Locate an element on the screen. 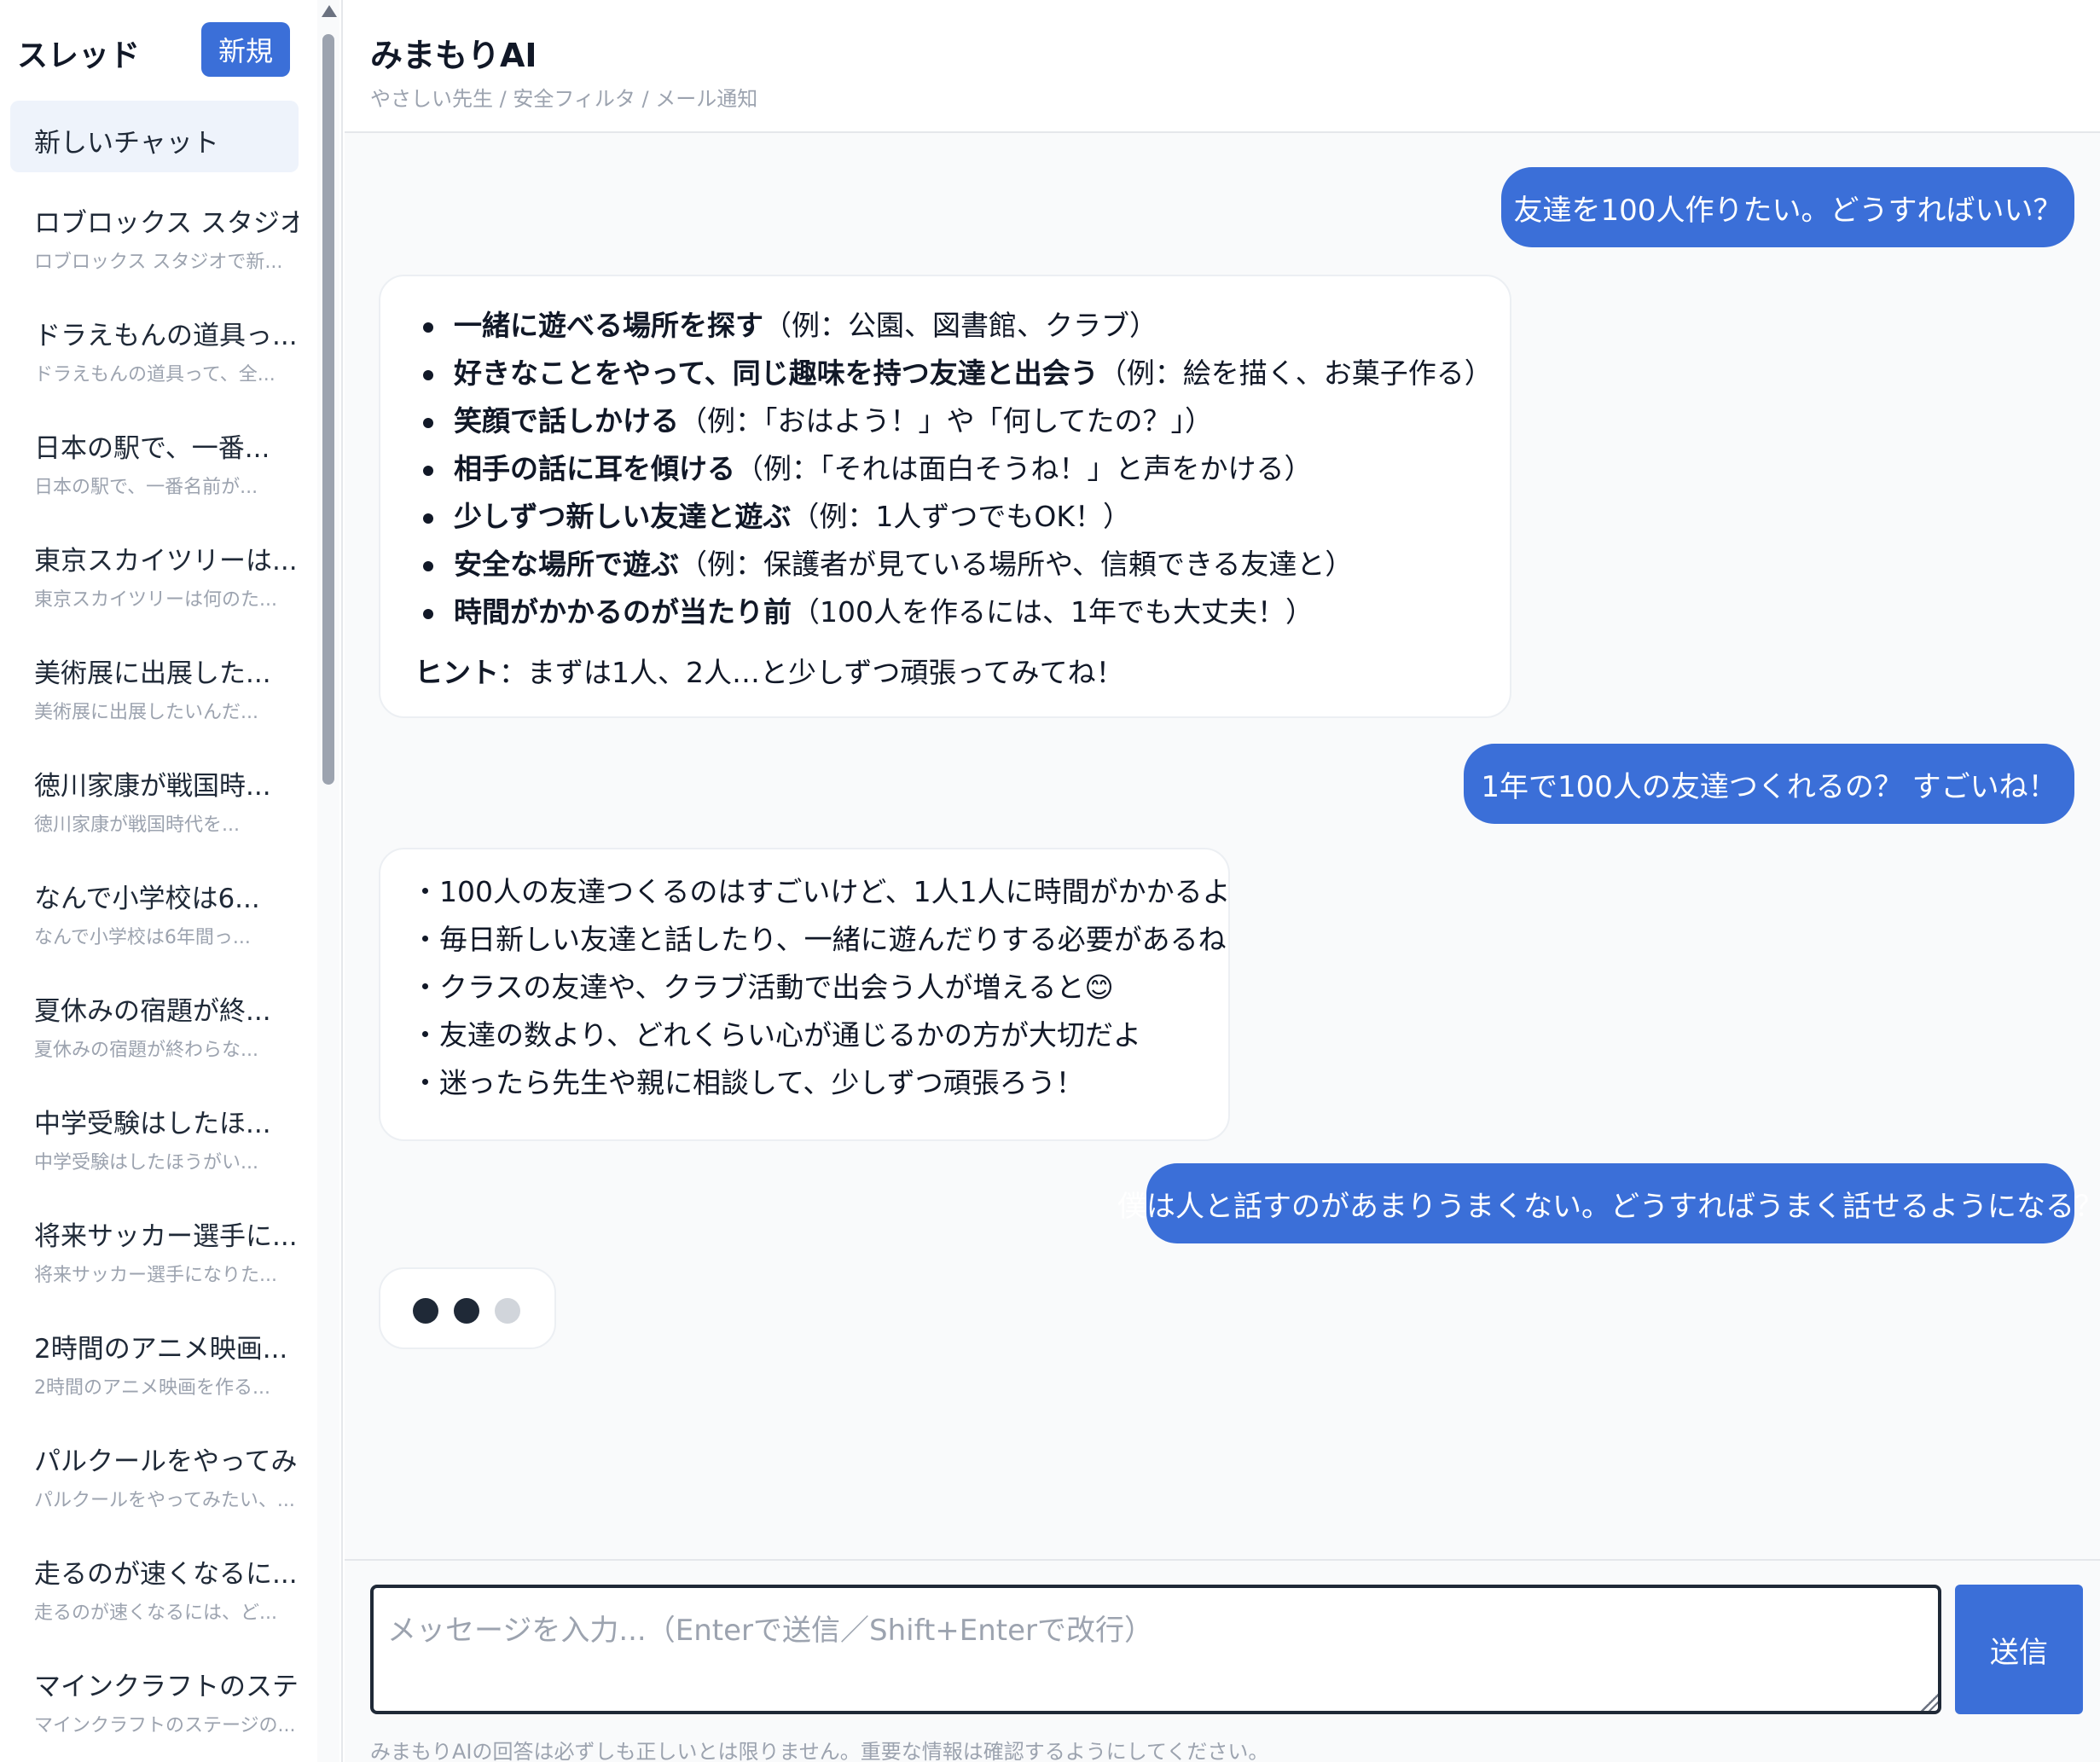 The image size is (2100, 1762). resize-grip-icon is located at coordinates (1929, 1702).